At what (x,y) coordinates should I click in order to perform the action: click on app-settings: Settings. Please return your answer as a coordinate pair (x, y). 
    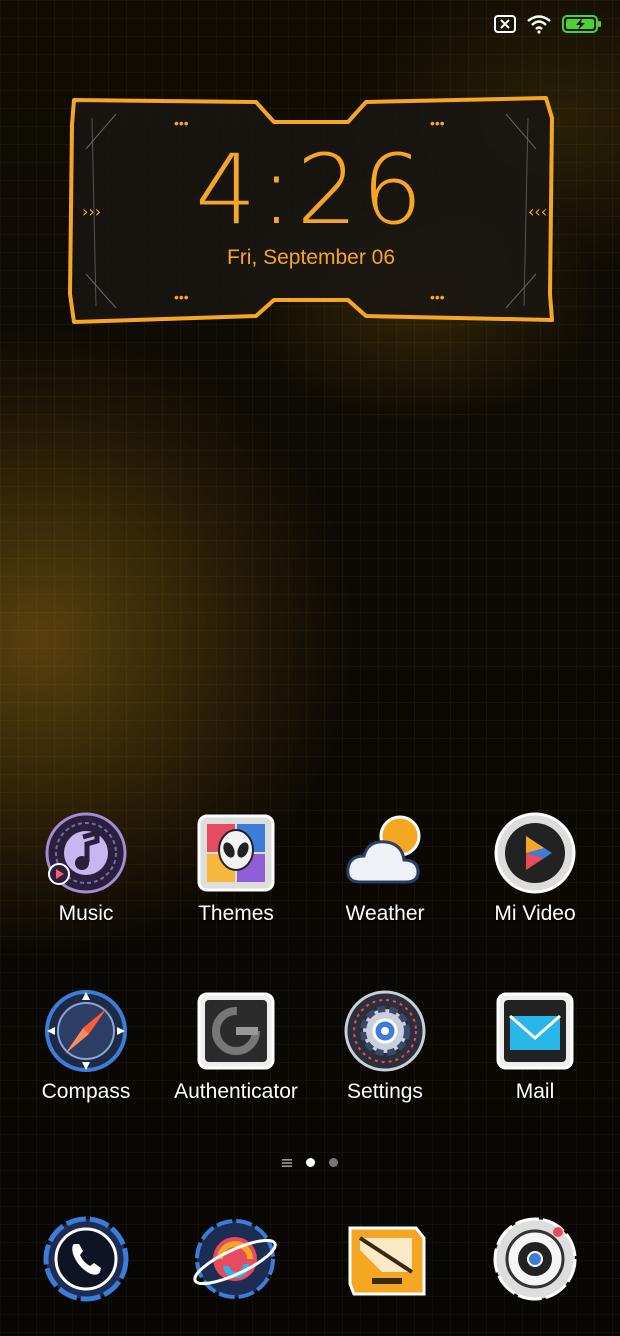
    Looking at the image, I should click on (385, 1046).